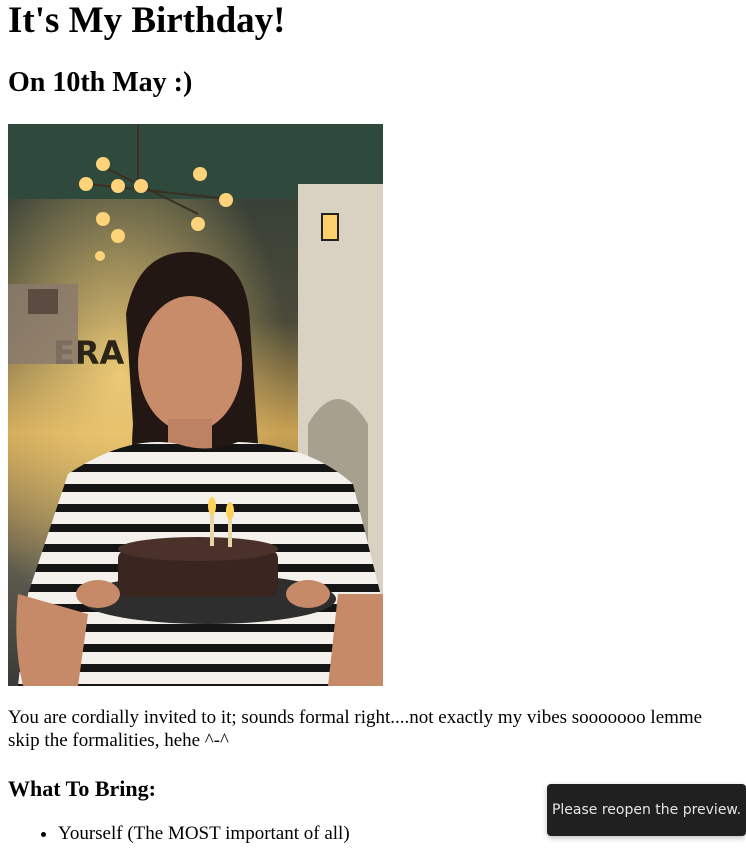  Describe the element at coordinates (147, 20) in the screenshot. I see `page-title: It's My Birthday!` at that location.